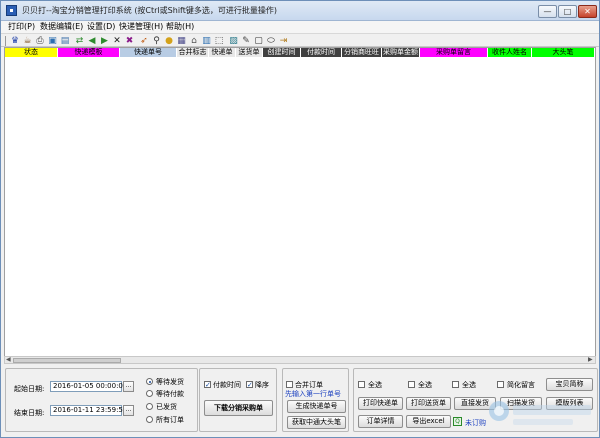  I want to click on column-header: 采购单留言, so click(454, 52).